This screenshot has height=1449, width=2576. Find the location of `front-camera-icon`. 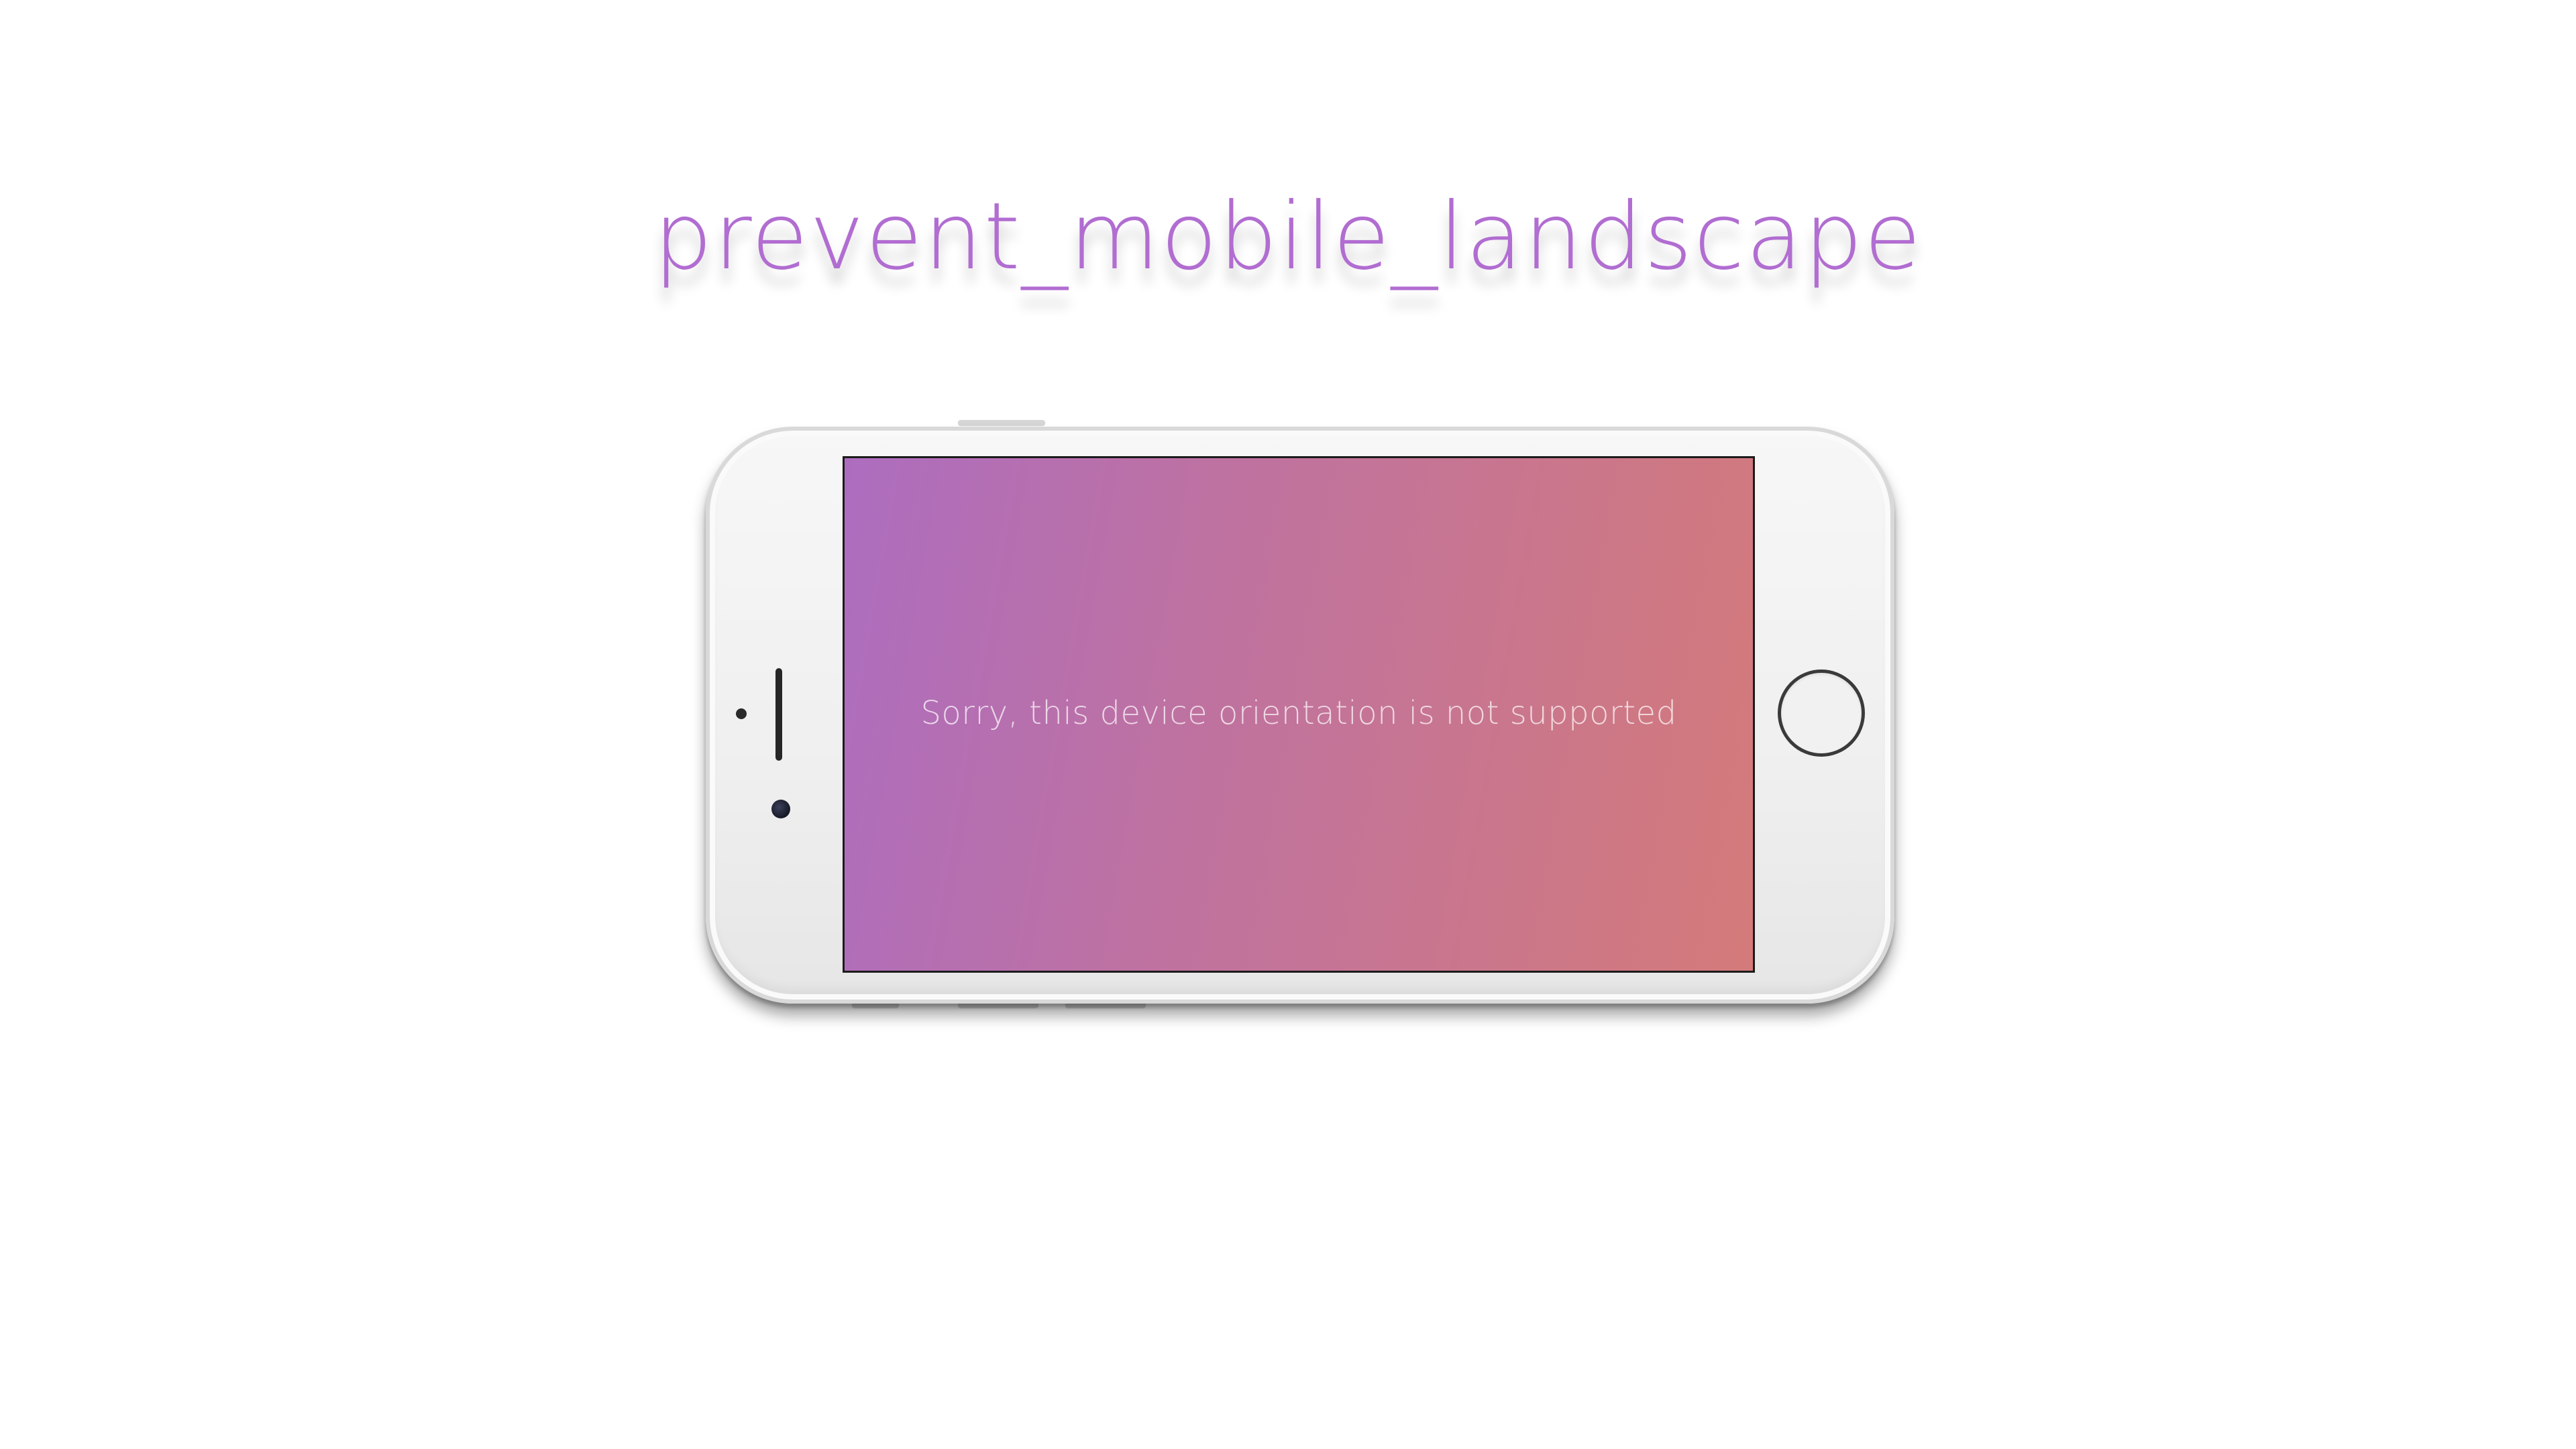

front-camera-icon is located at coordinates (780, 809).